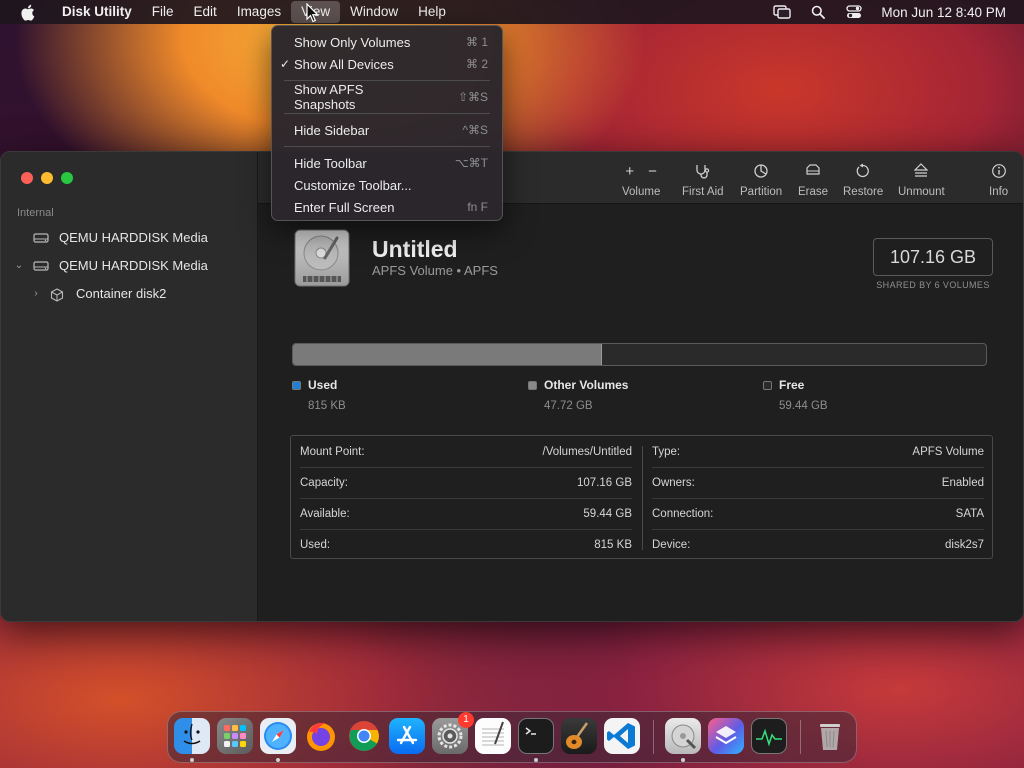 The height and width of the screenshot is (768, 1024). I want to click on menu-edit: Edit, so click(205, 12).